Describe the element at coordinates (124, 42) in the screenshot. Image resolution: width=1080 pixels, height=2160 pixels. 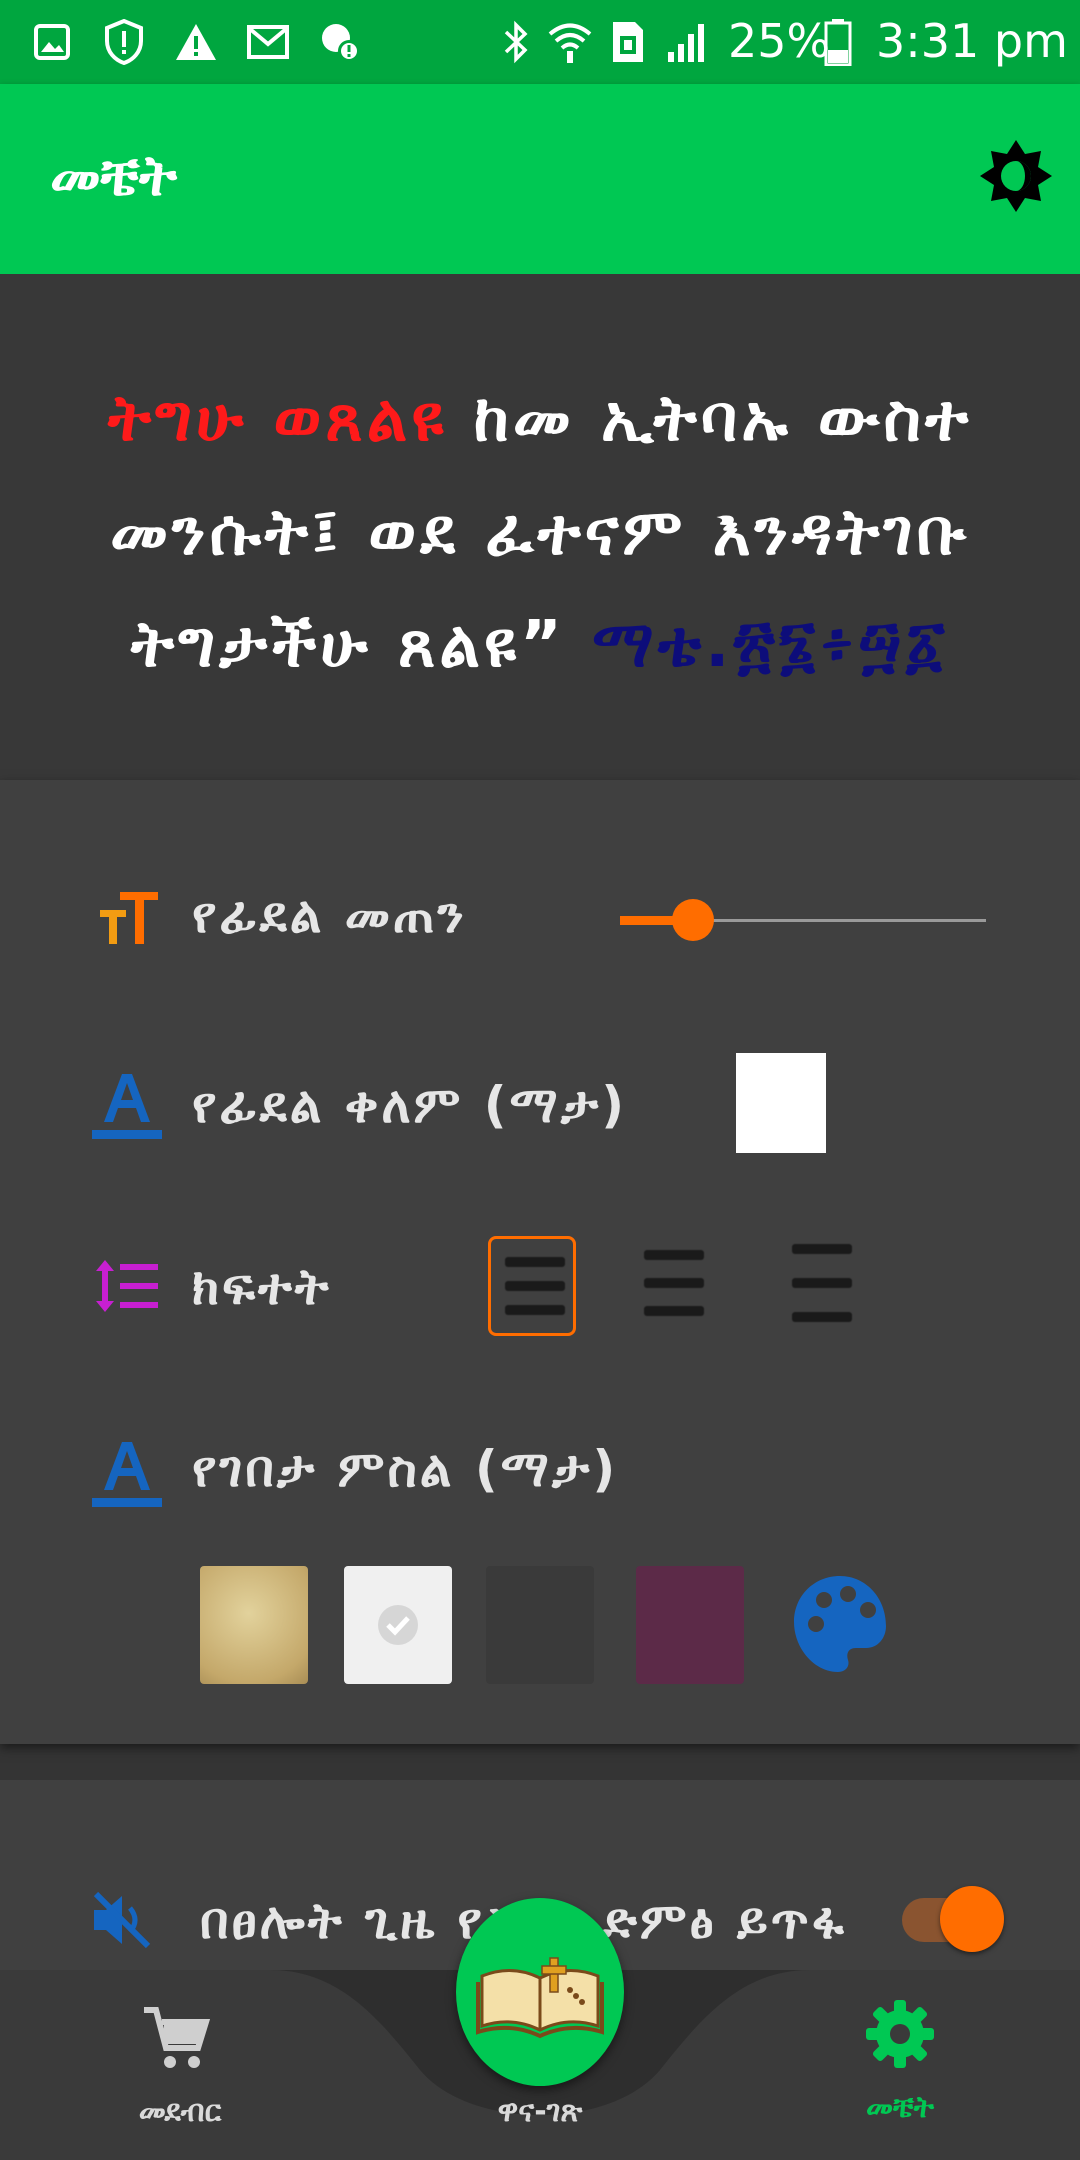
I see `shield-icon` at that location.